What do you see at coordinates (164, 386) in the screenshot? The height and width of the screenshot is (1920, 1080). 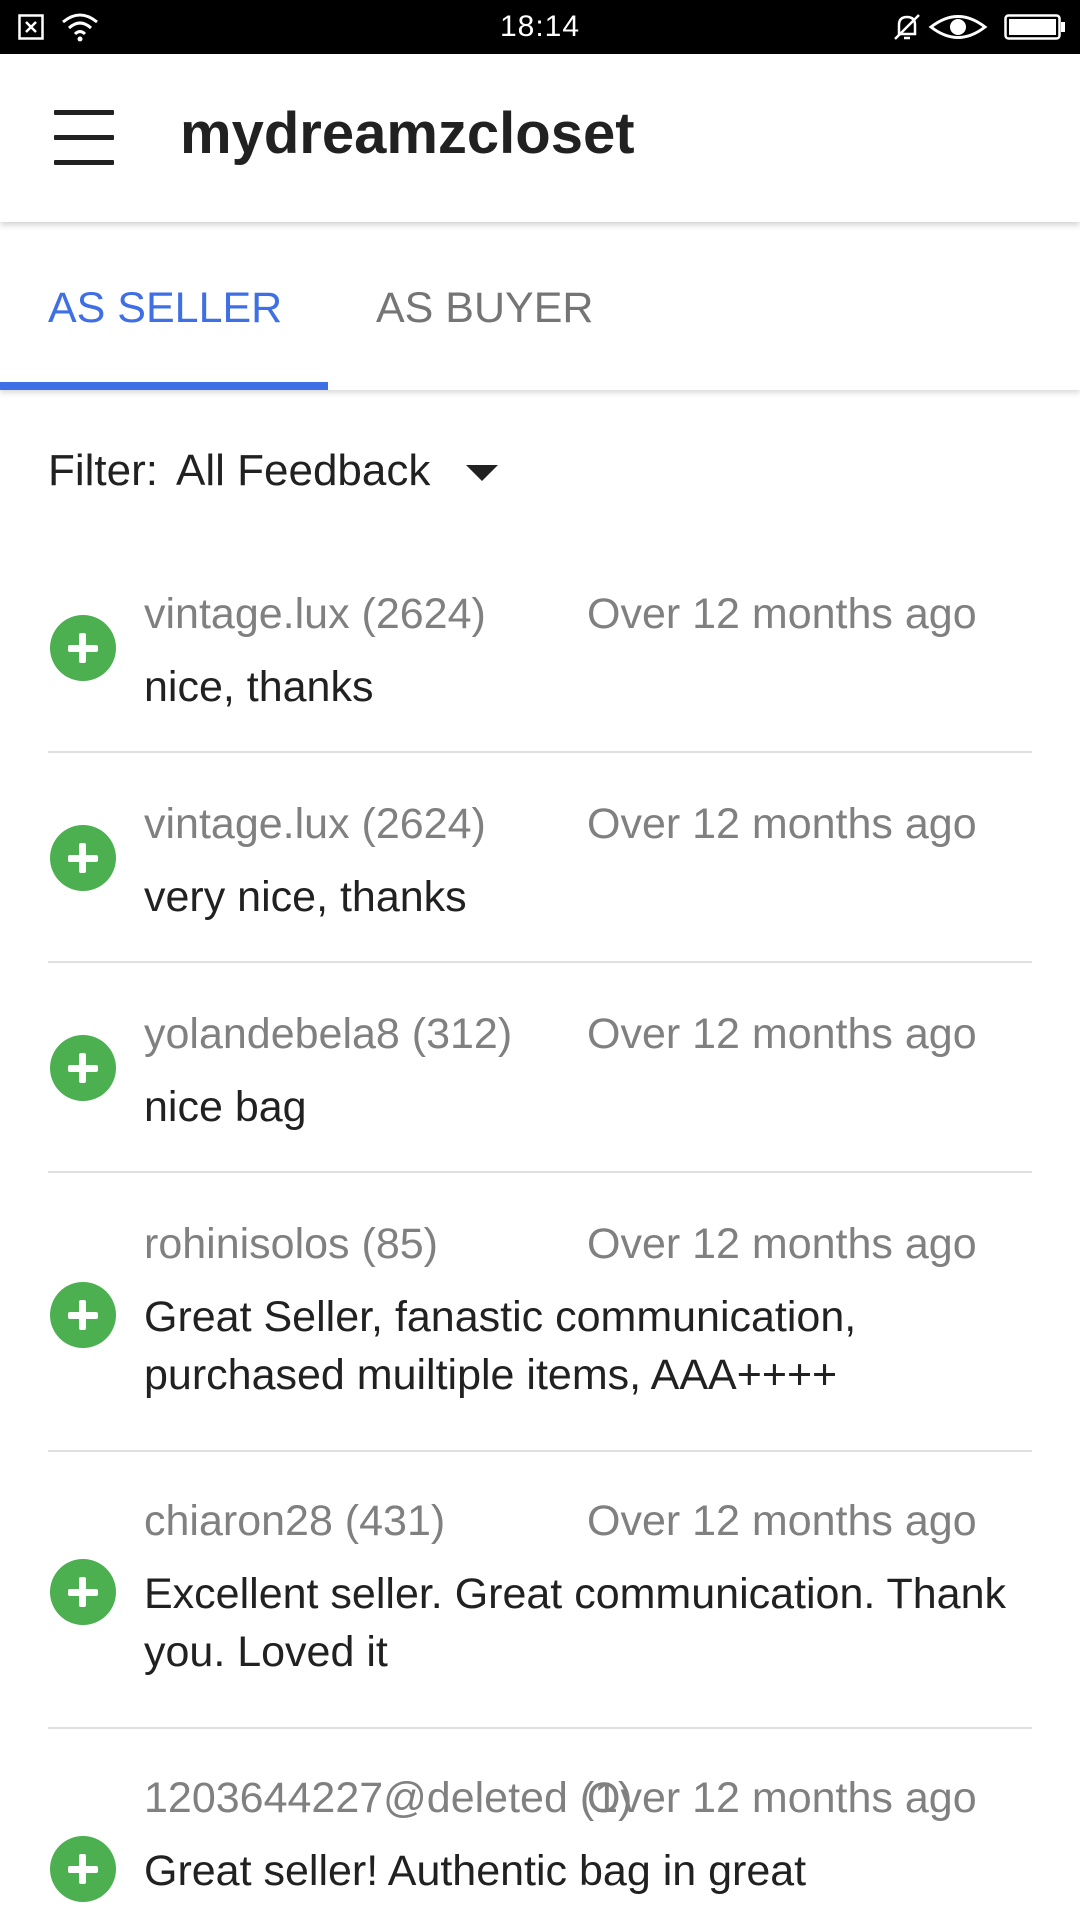 I see `active-tab-indicator` at bounding box center [164, 386].